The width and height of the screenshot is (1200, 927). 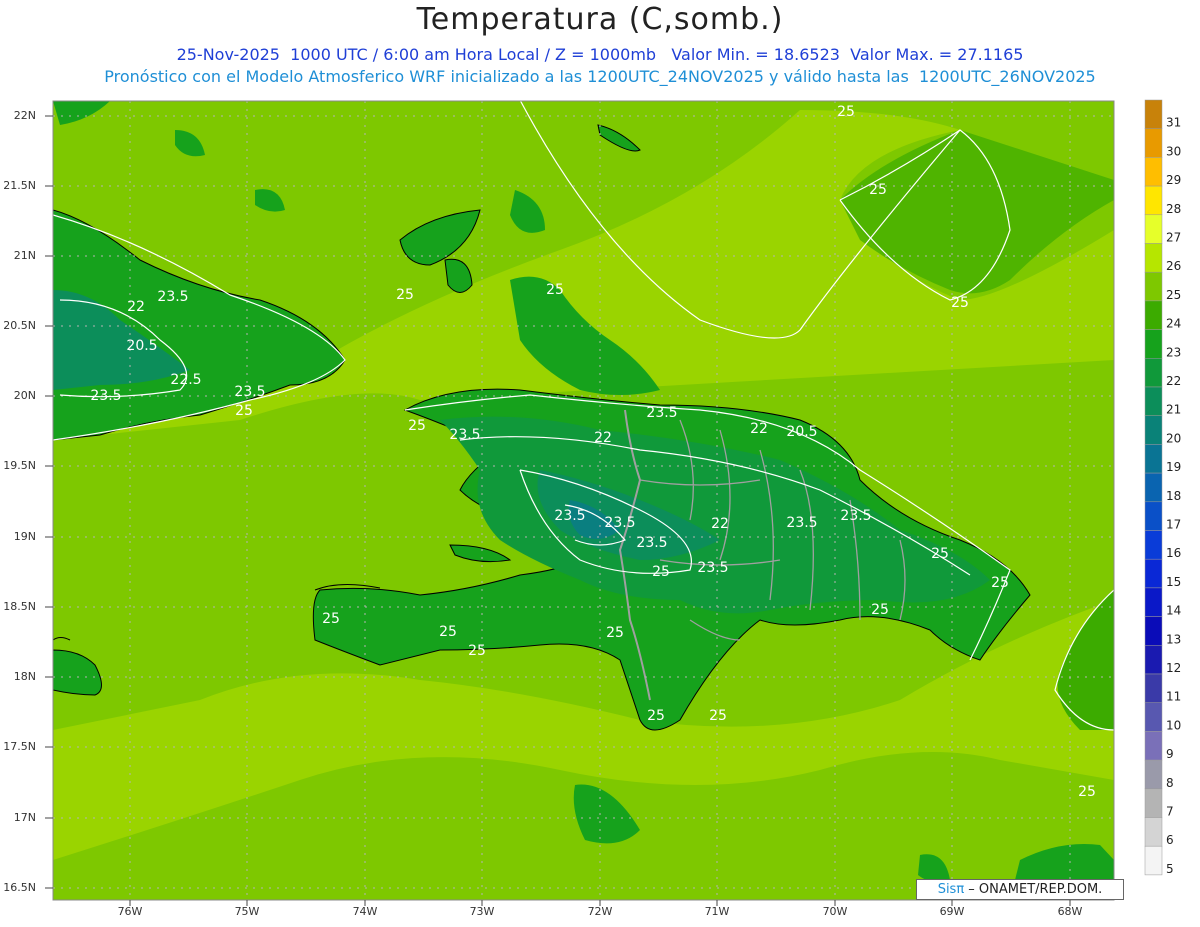 I want to click on lon-label-69w: 69W, so click(x=952, y=911).